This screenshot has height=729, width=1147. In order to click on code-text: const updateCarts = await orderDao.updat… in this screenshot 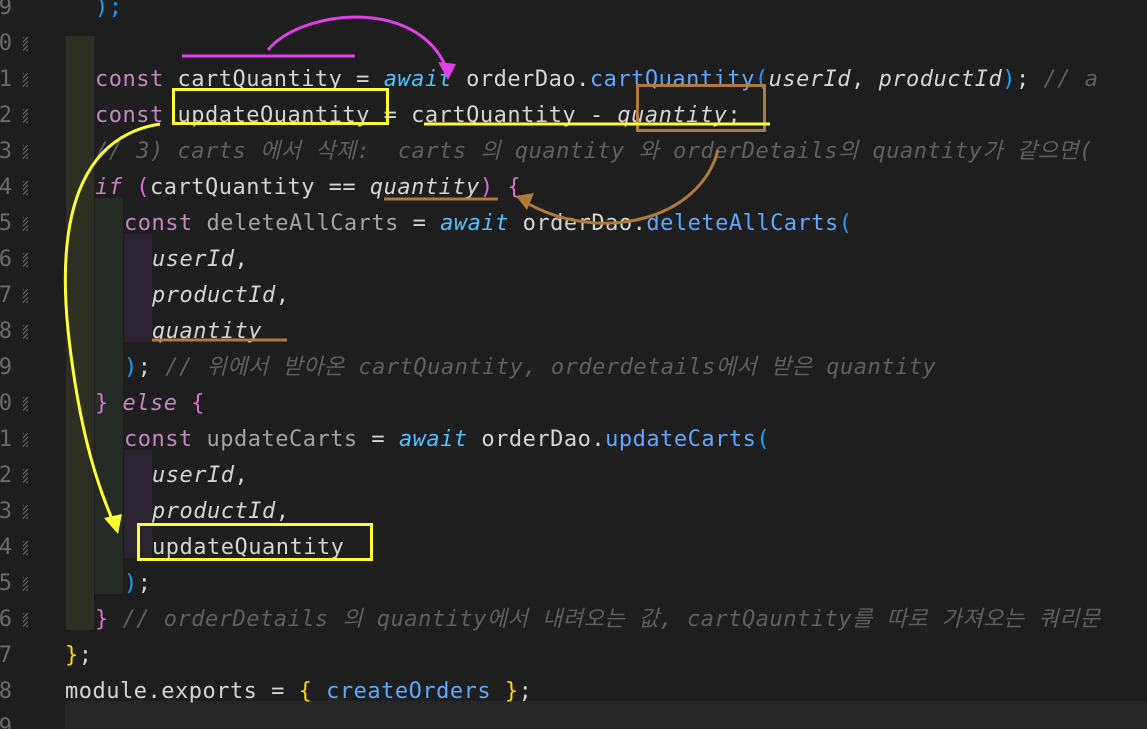, I will do `click(447, 440)`.